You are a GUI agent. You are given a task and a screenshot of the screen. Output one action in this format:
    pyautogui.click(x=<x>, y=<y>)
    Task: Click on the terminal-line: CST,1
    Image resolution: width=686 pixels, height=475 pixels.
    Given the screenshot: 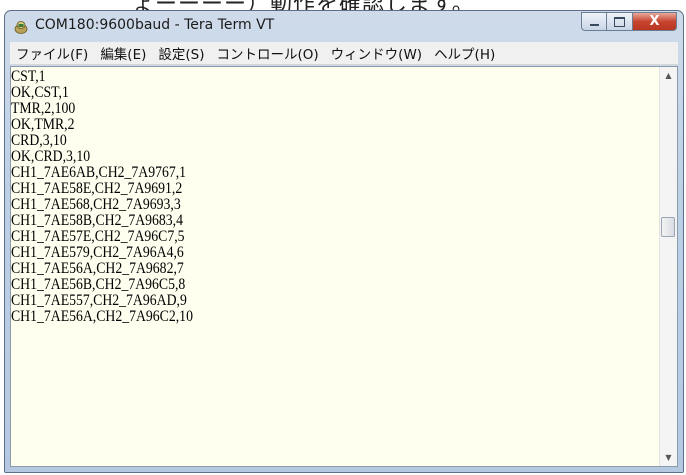 What is the action you would take?
    pyautogui.click(x=28, y=77)
    